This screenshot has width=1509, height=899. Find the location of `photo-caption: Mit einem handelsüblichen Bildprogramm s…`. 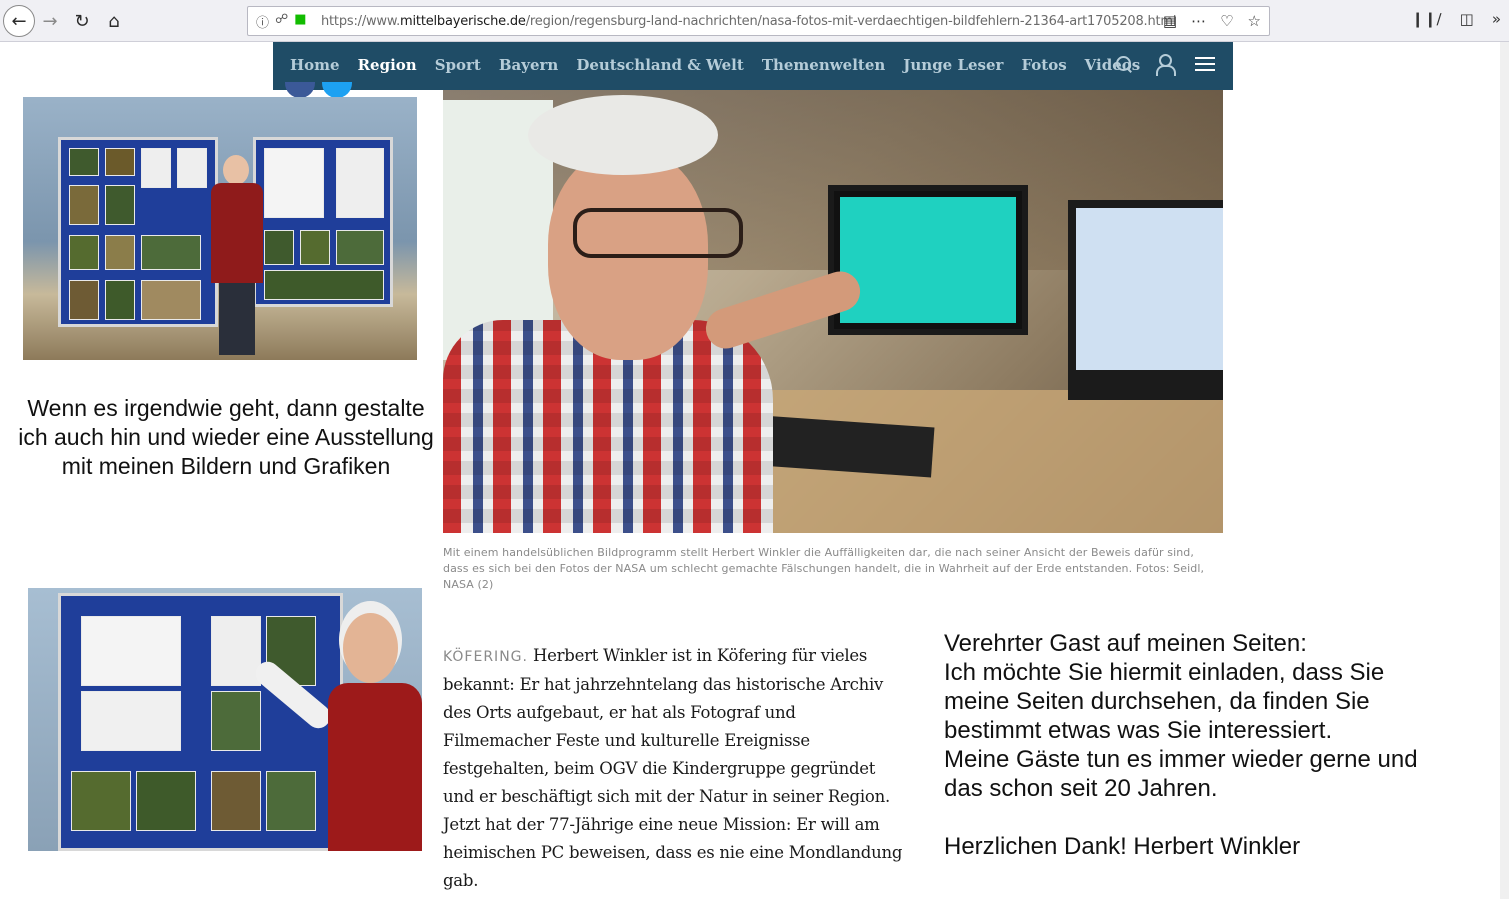

photo-caption: Mit einem handelsüblichen Bildprogramm s… is located at coordinates (824, 568).